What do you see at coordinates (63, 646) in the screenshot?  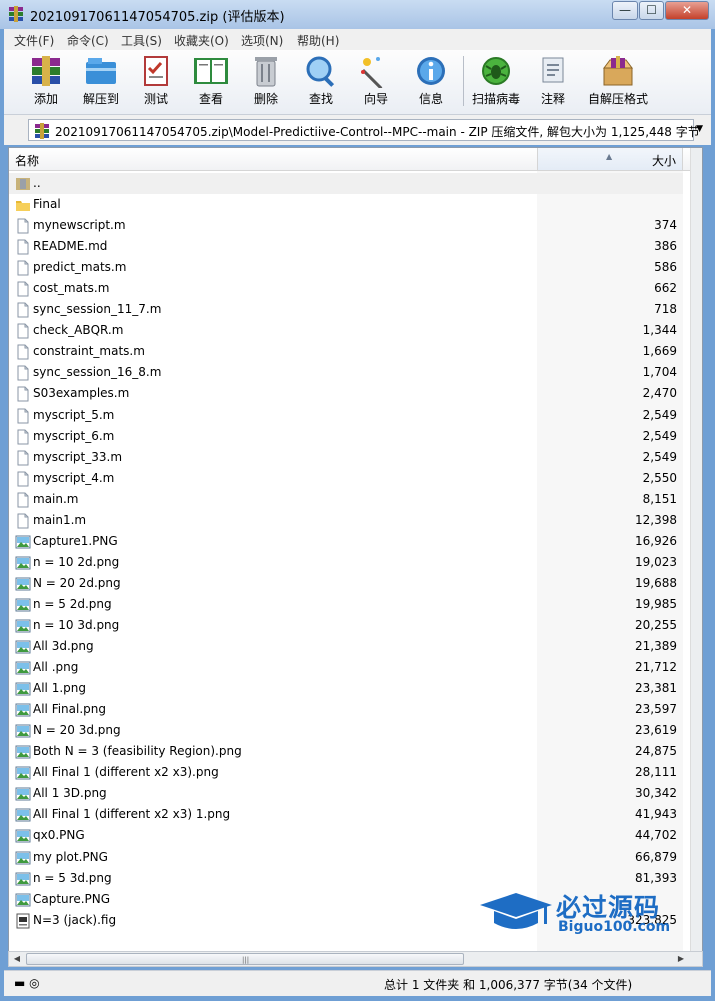 I see `file-name: All 3d.png` at bounding box center [63, 646].